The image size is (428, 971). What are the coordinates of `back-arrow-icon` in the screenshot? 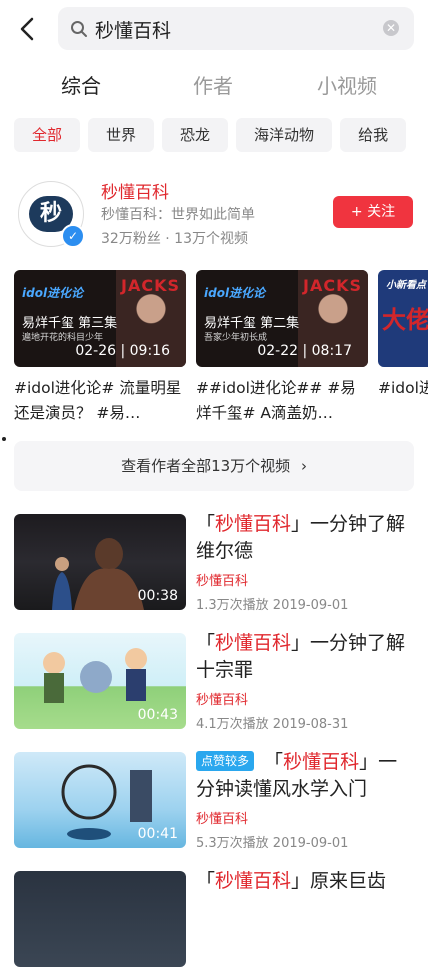 It's located at (28, 29).